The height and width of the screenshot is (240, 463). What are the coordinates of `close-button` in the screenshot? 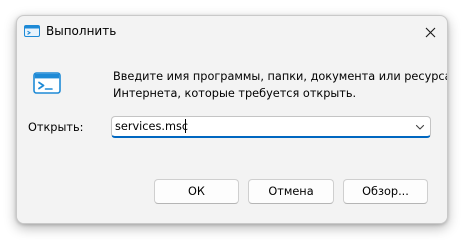 It's located at (430, 32).